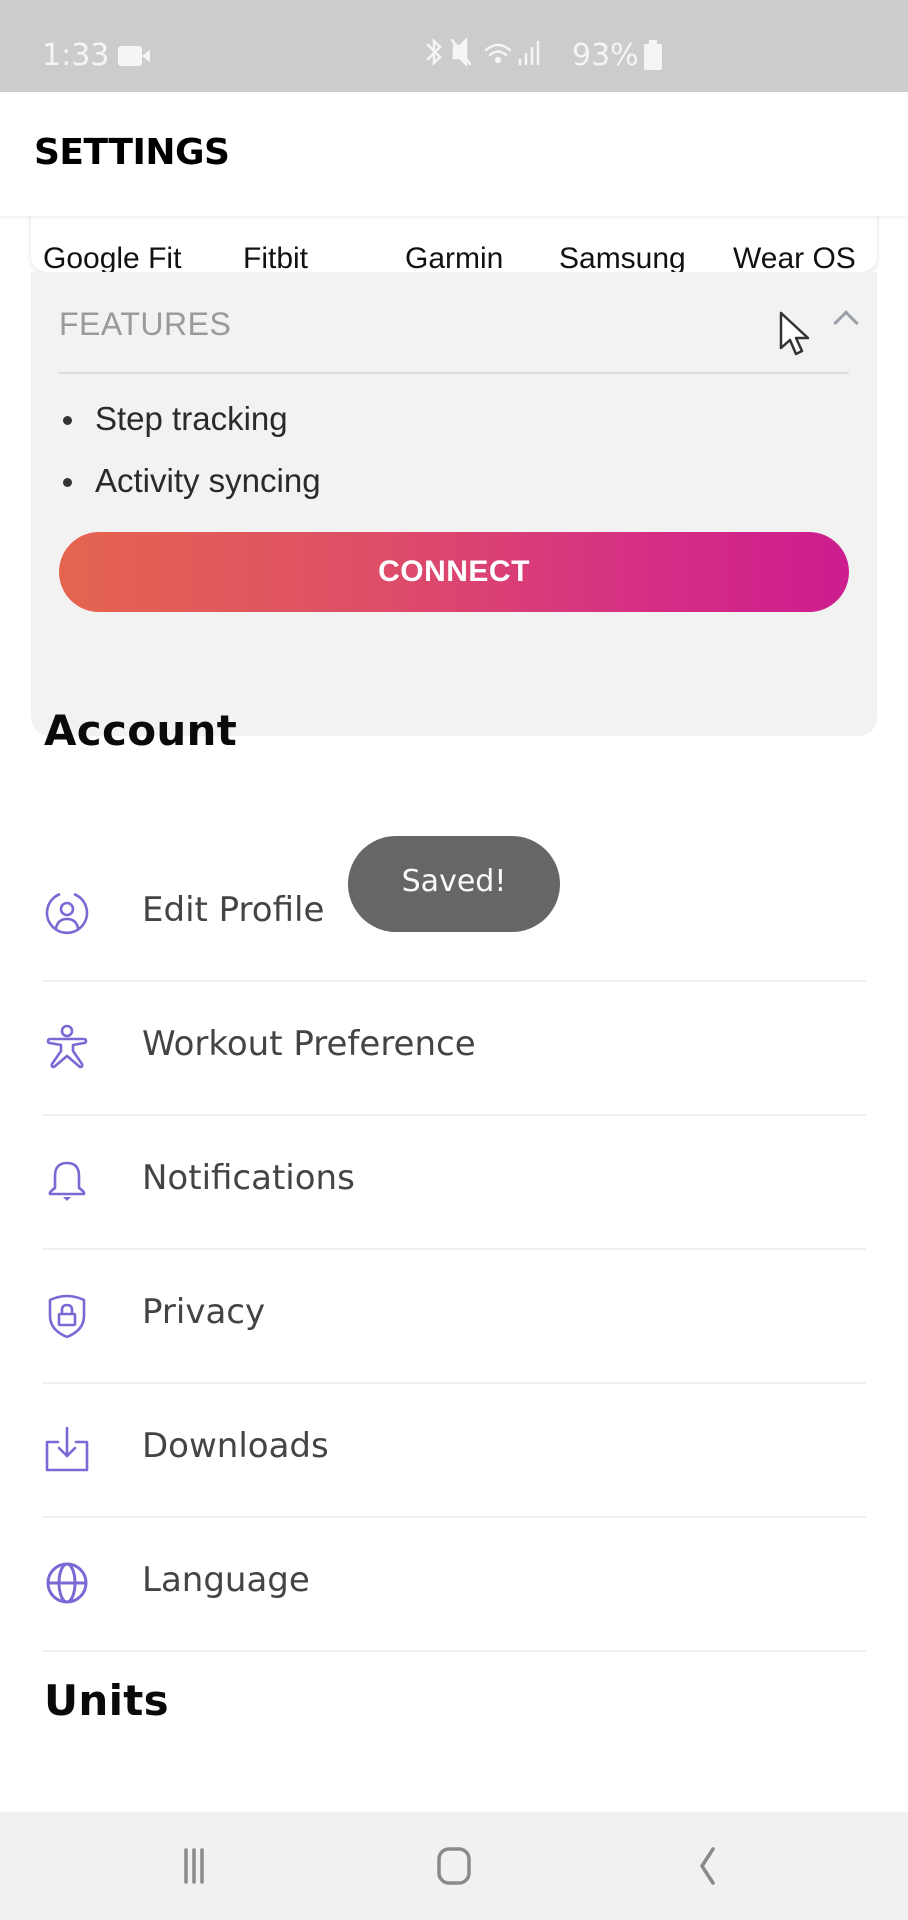  I want to click on settings-item-label: Language, so click(226, 1580).